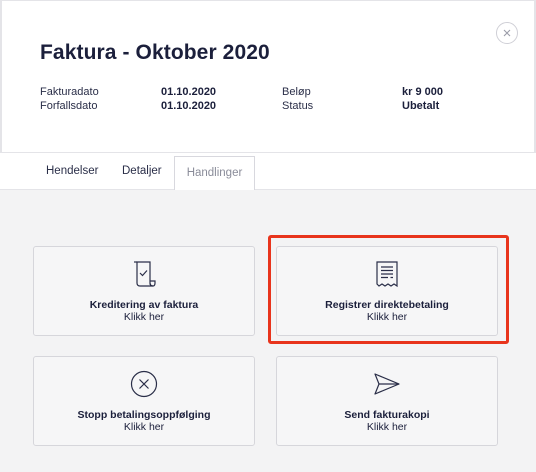  I want to click on meta-labels-right: Beløp Status, so click(297, 99).